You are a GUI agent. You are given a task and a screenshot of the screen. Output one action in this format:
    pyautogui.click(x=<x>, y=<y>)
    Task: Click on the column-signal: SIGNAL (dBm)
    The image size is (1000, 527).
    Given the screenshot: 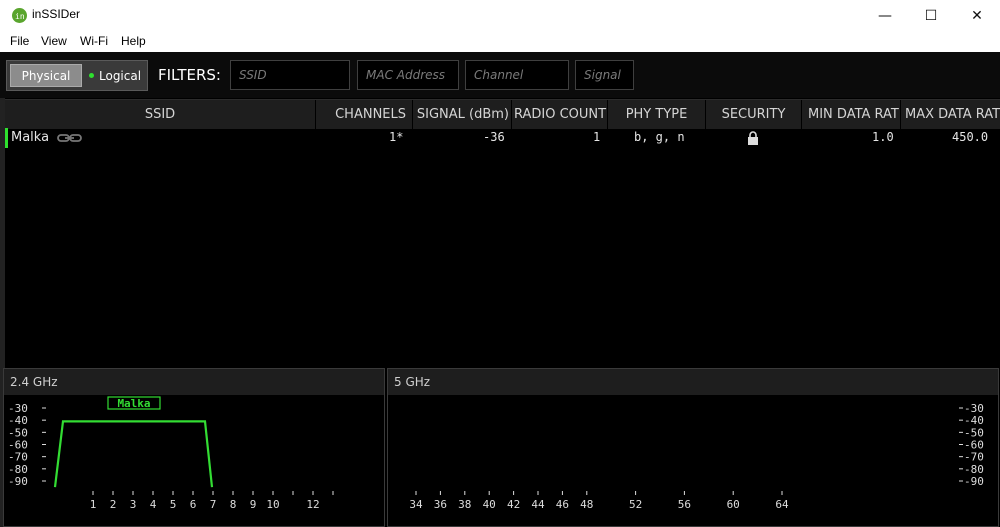 What is the action you would take?
    pyautogui.click(x=462, y=114)
    